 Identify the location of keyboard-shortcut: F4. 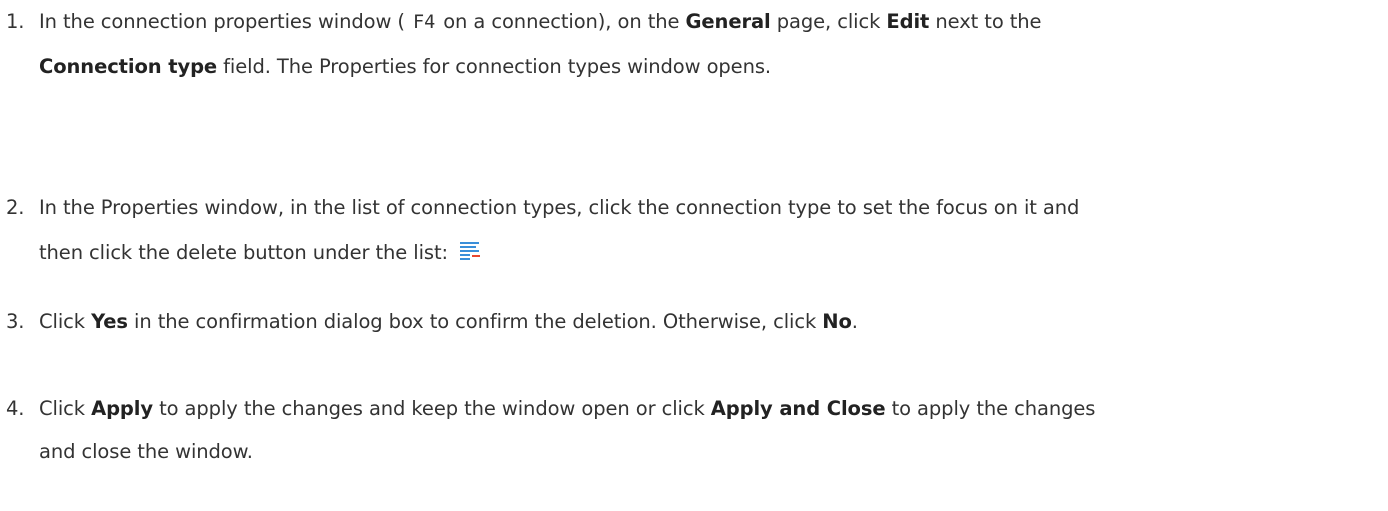
(424, 22).